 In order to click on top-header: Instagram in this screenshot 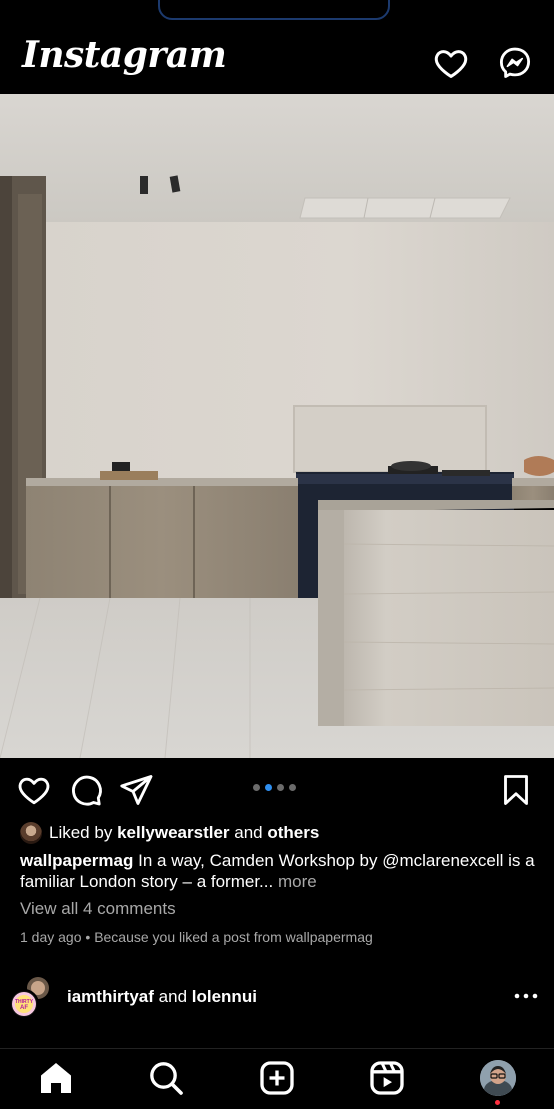, I will do `click(277, 47)`.